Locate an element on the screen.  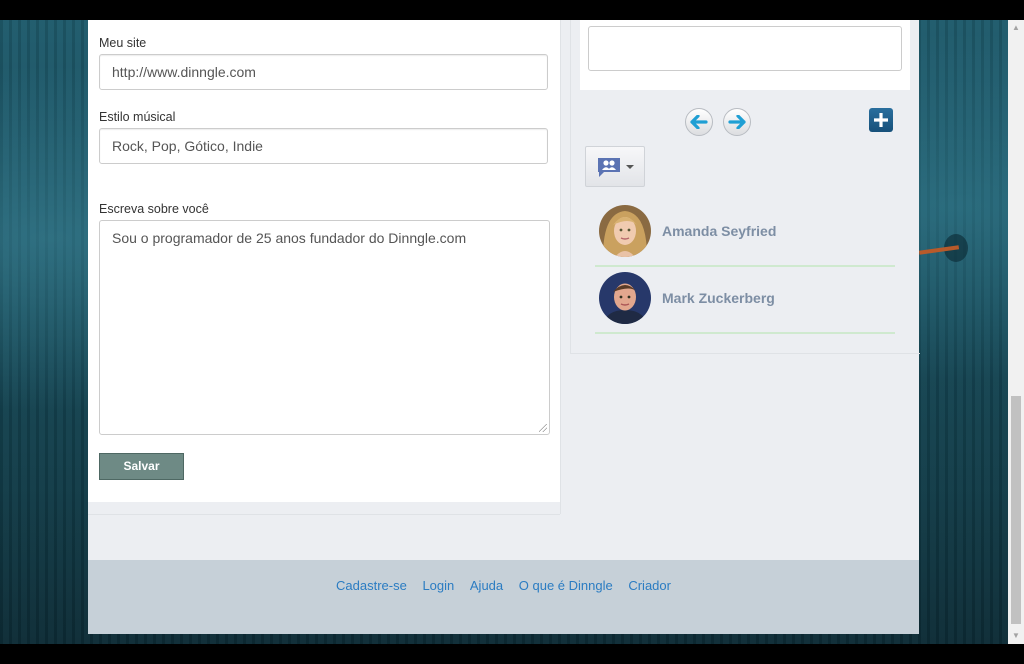
chat-dropdown-button is located at coordinates (615, 166).